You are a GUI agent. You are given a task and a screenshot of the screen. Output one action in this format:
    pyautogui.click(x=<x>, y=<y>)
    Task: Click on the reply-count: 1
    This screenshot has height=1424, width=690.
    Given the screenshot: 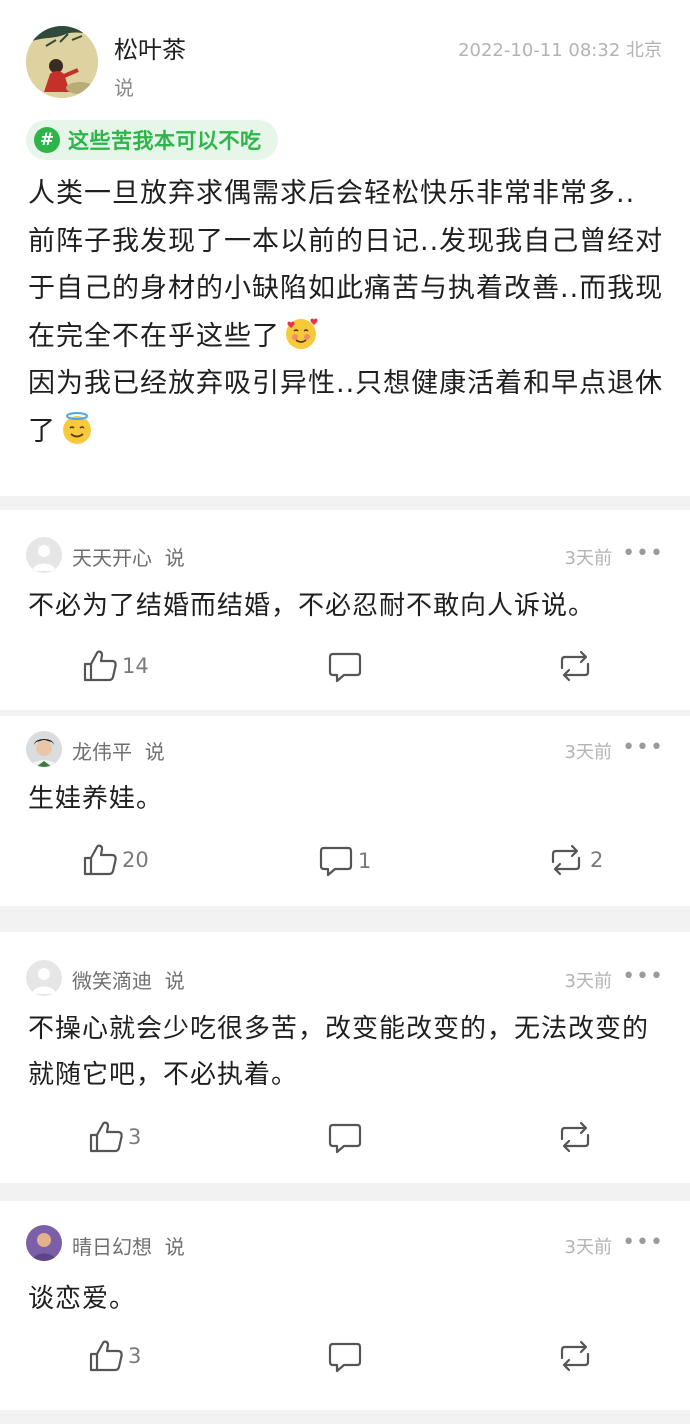 What is the action you would take?
    pyautogui.click(x=365, y=861)
    